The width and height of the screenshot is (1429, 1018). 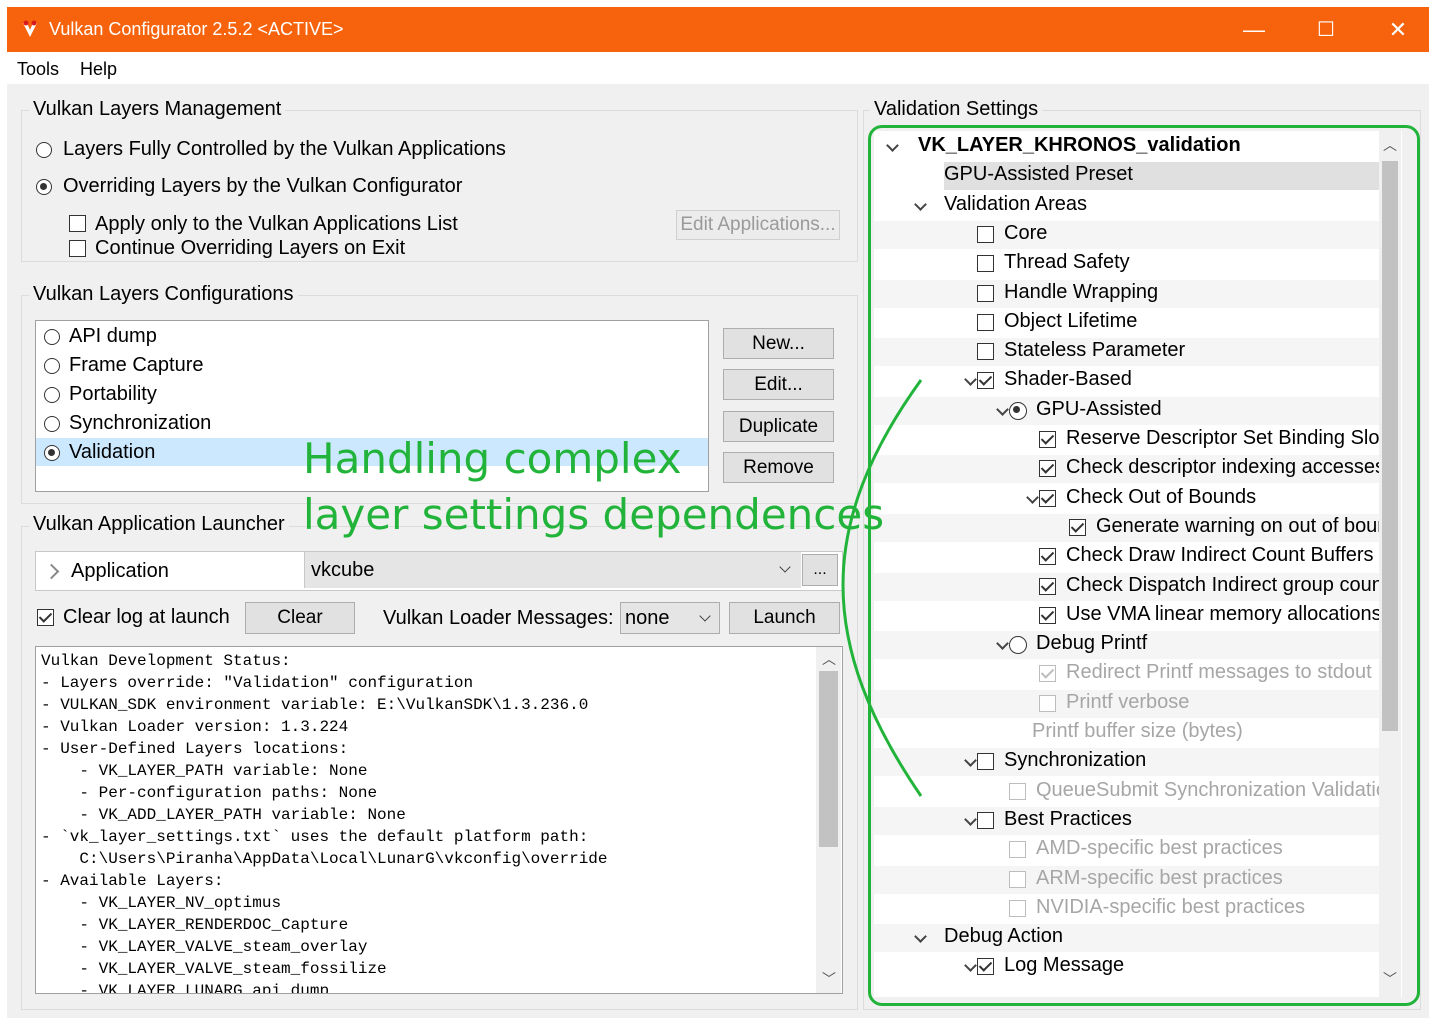 What do you see at coordinates (1326, 29) in the screenshot?
I see `maximize-button: ☐` at bounding box center [1326, 29].